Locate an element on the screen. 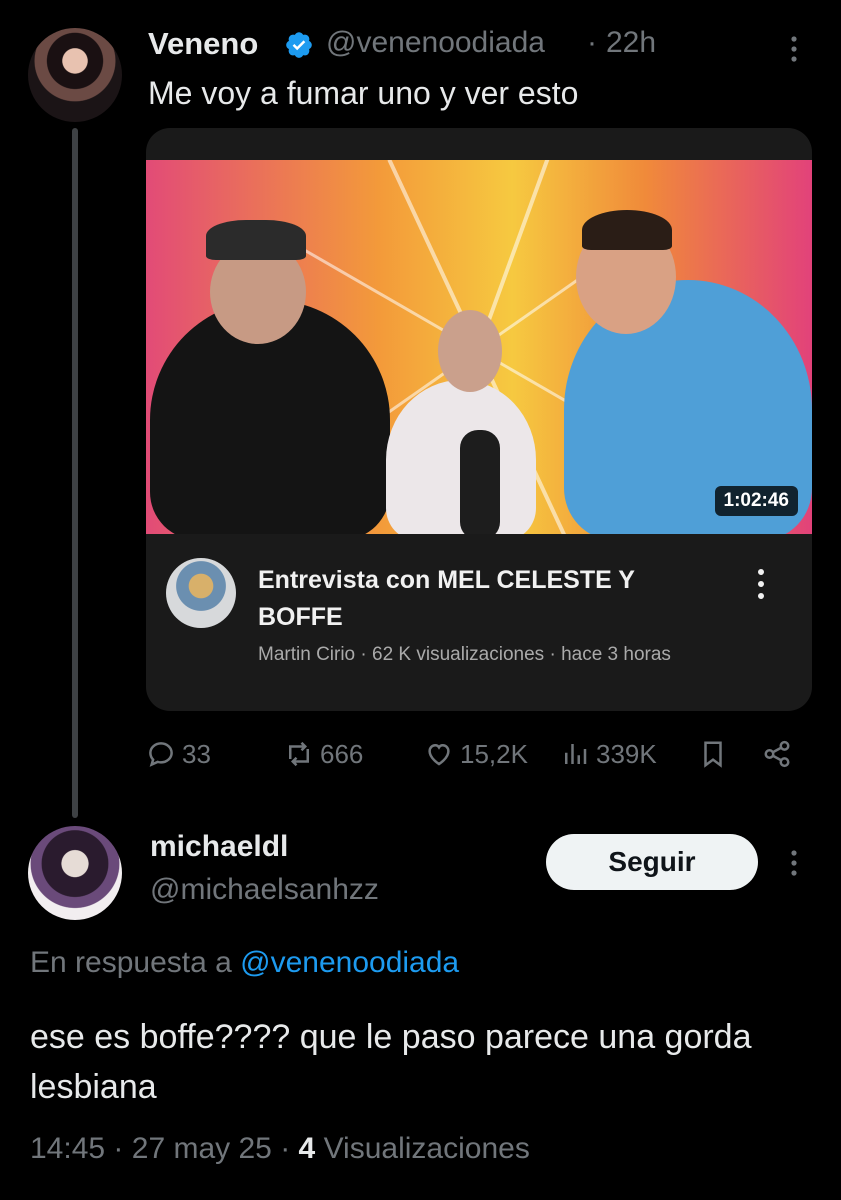 The image size is (841, 1200). repost-button: 666 is located at coordinates (323, 754).